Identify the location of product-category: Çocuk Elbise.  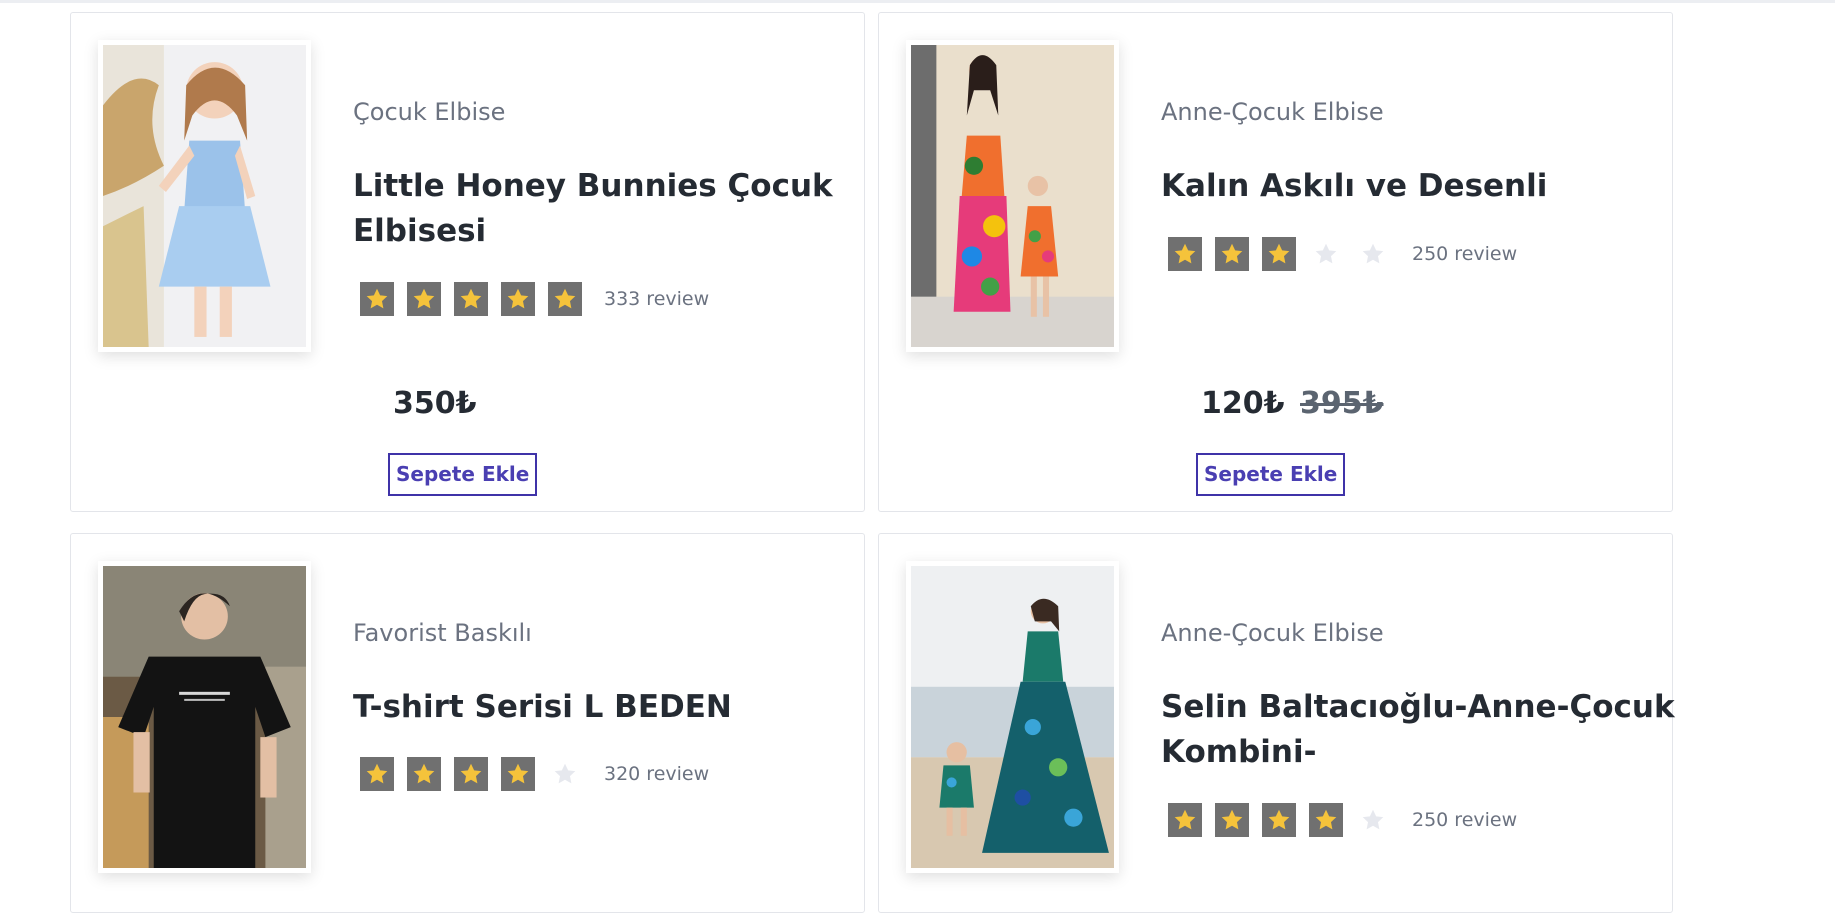
(429, 112).